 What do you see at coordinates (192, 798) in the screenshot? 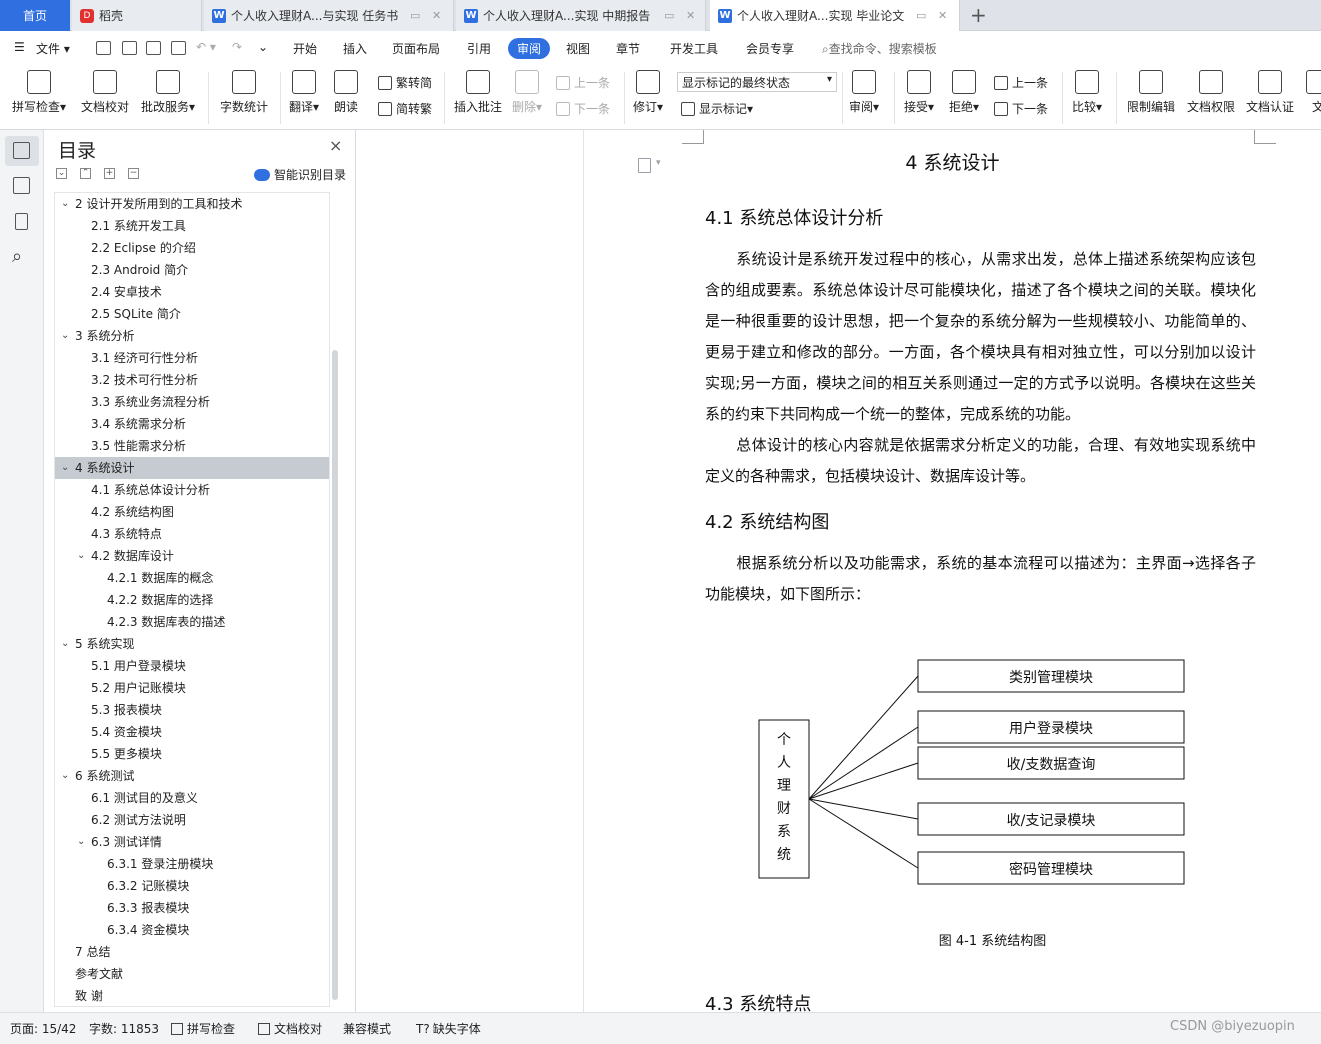
I see `toc-item: 6.1 测试目的及意义` at bounding box center [192, 798].